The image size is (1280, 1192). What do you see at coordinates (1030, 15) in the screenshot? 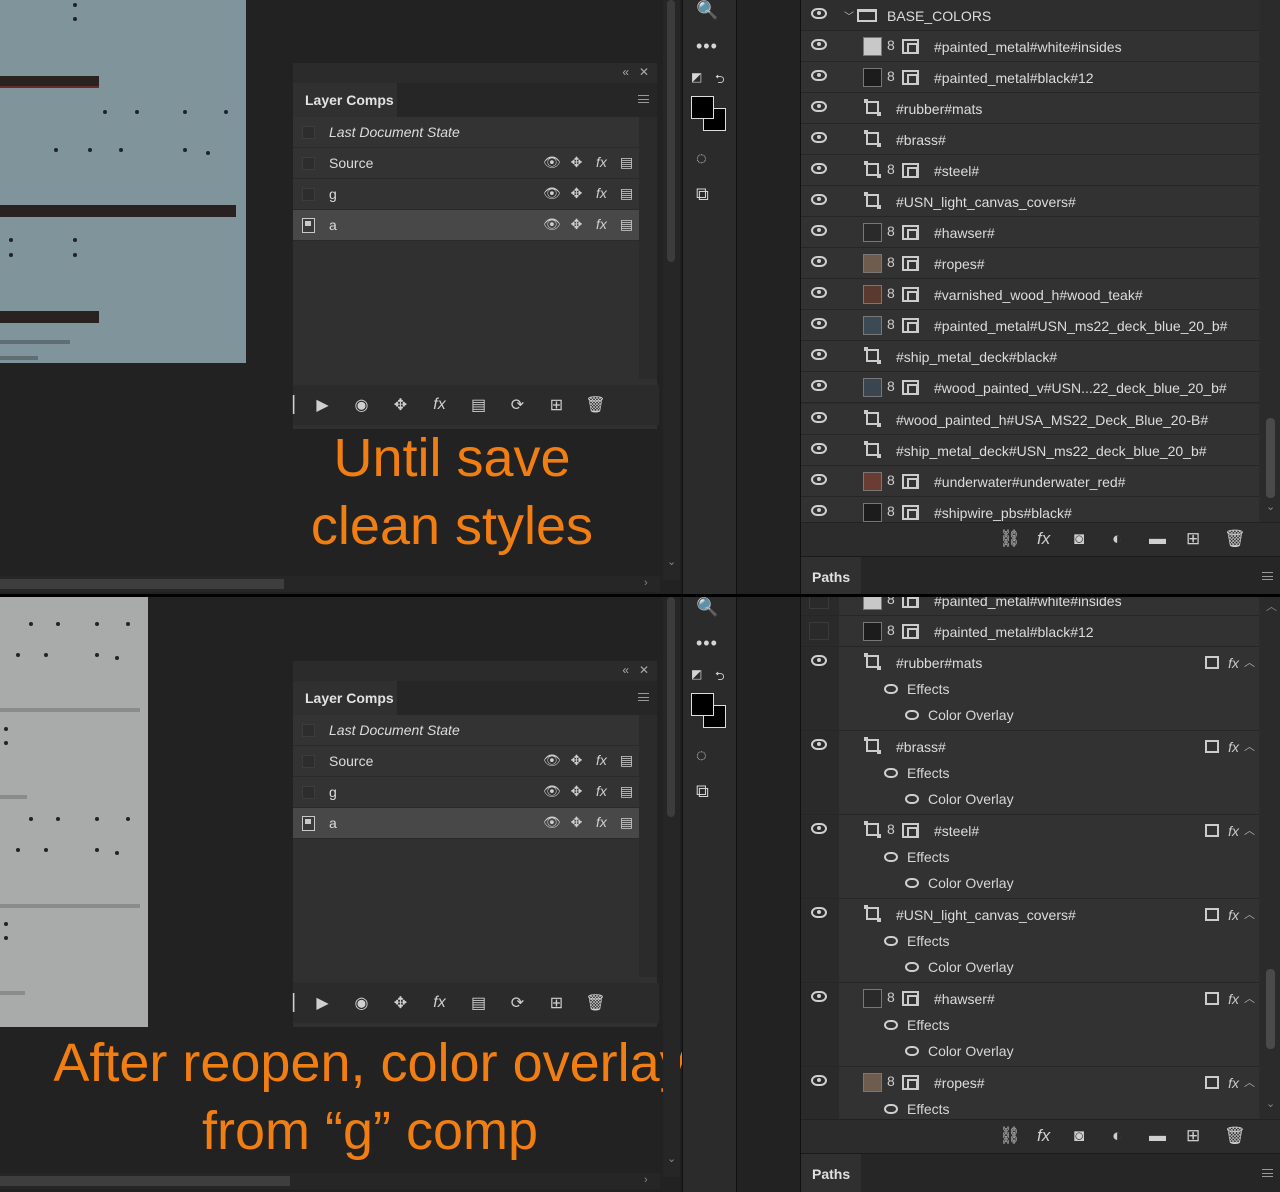
I see `layer-row-group: ﹀ BASE_COLORS` at bounding box center [1030, 15].